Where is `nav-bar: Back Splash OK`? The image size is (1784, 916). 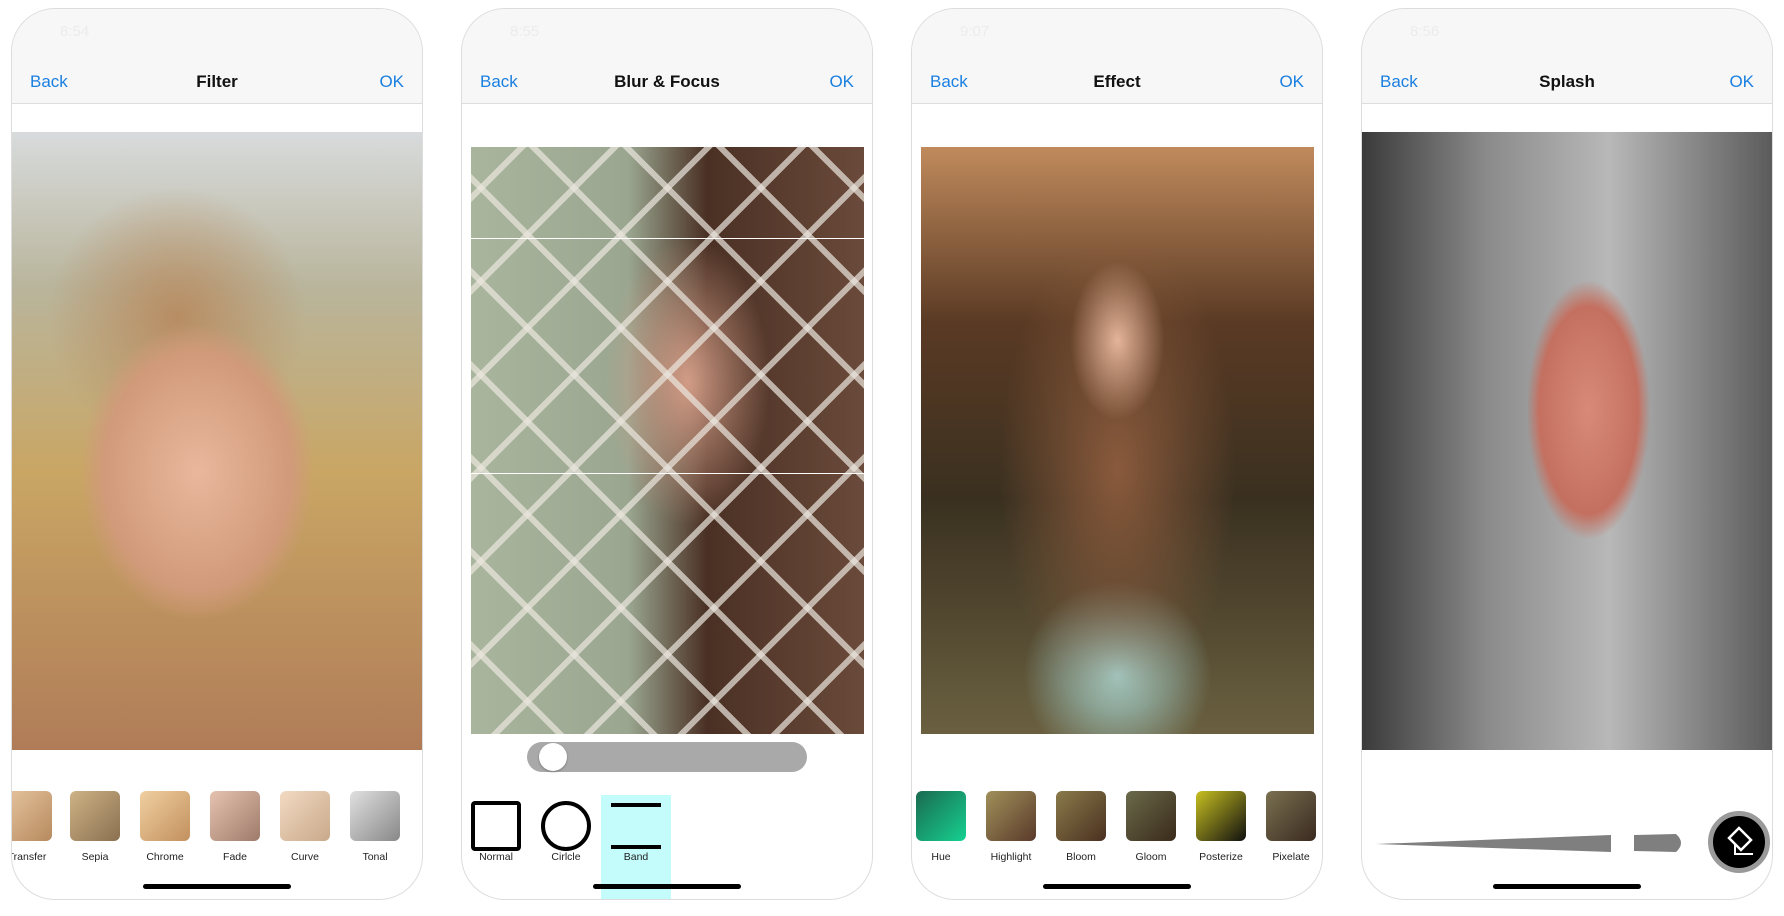 nav-bar: Back Splash OK is located at coordinates (1567, 81).